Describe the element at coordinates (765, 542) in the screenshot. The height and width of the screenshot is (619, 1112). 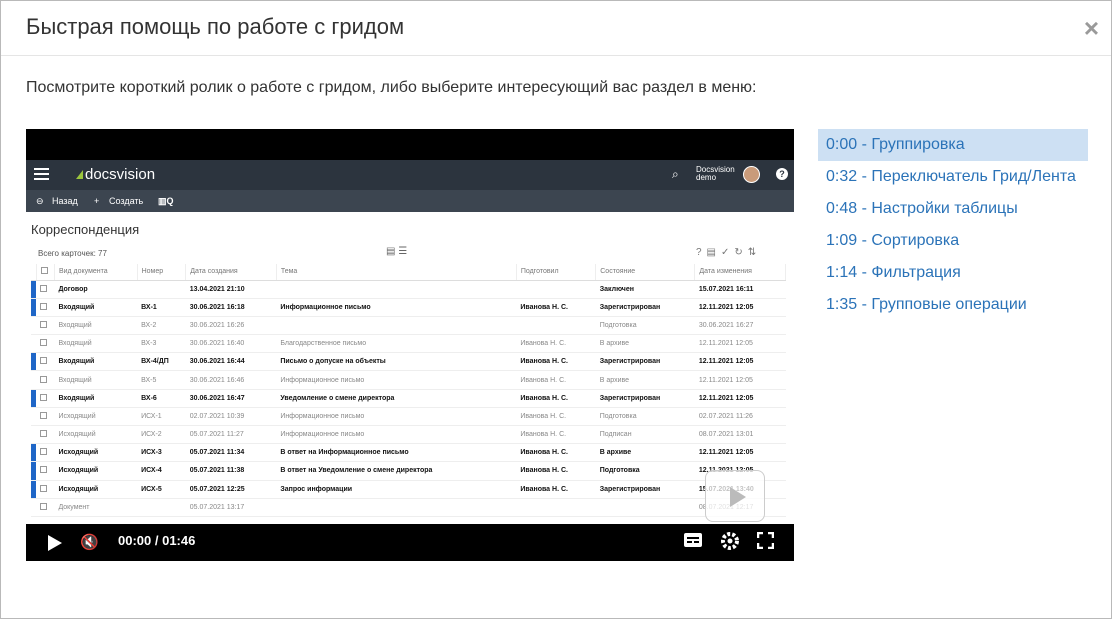
I see `fullscreen-icon` at that location.